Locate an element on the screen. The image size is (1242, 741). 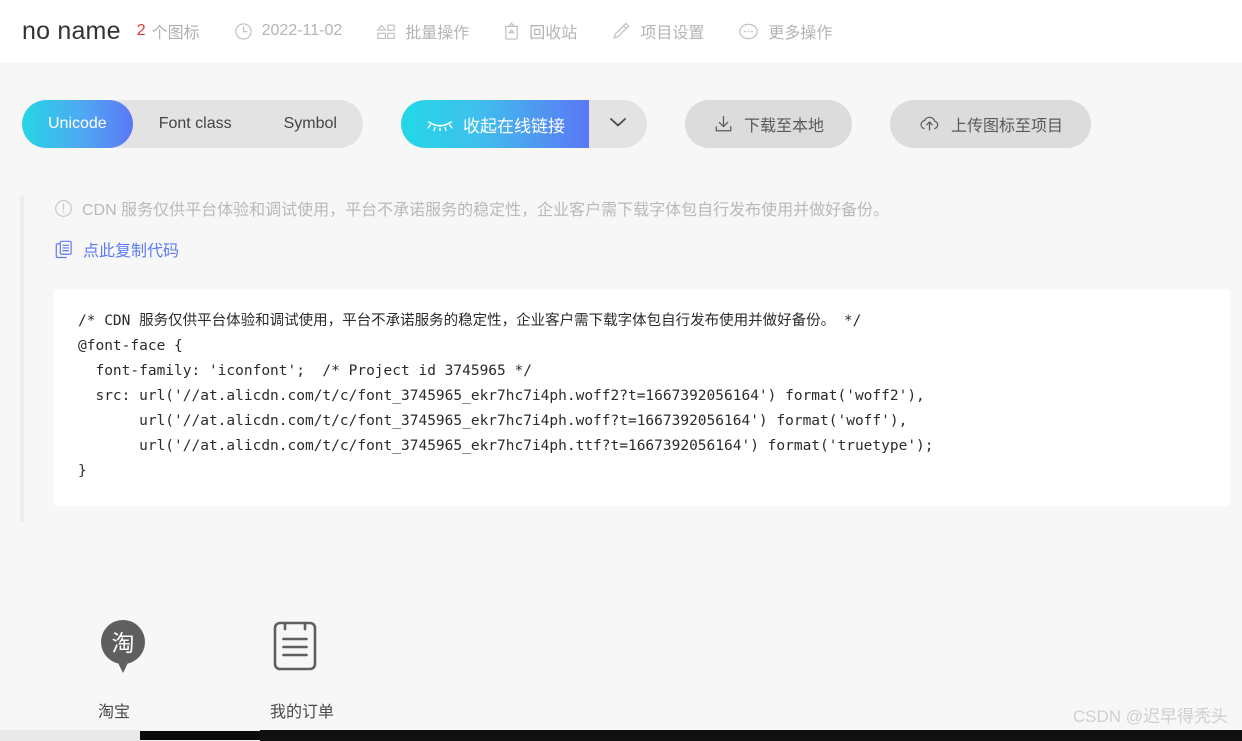
recycle-bin-icon is located at coordinates (511, 31).